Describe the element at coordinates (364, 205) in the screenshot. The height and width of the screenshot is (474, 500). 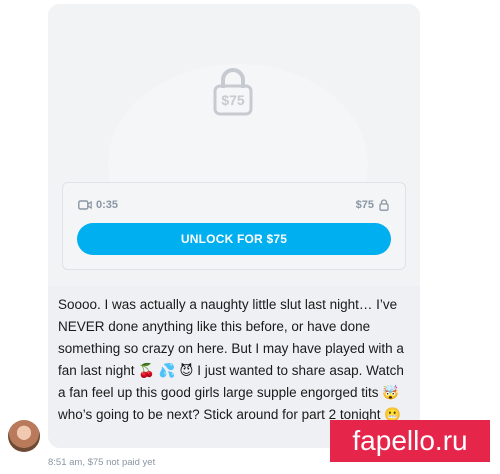
I see `price-text: $75` at that location.